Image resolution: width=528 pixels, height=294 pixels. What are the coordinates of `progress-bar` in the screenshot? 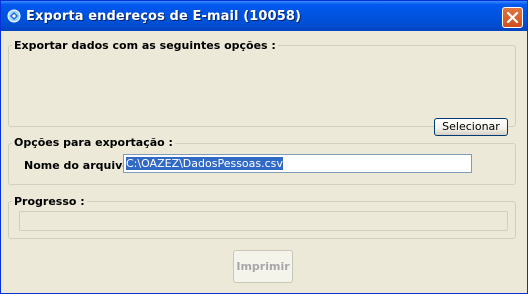 It's located at (263, 221).